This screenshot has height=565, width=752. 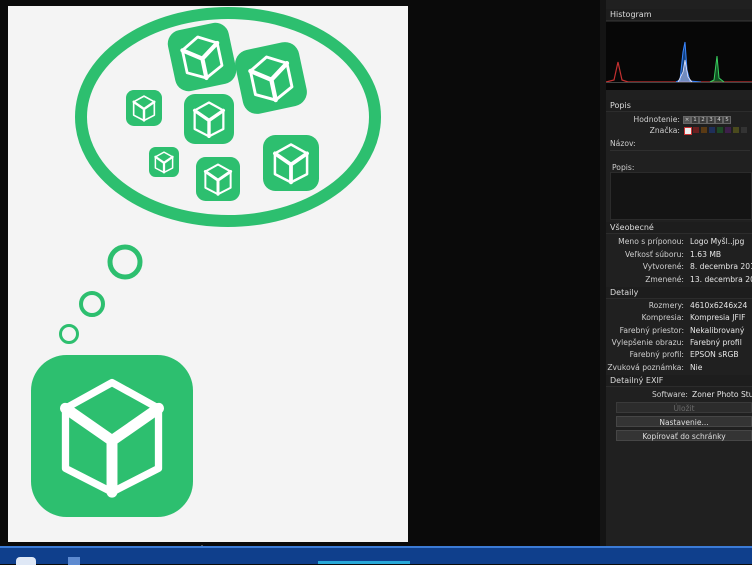 What do you see at coordinates (679, 228) in the screenshot?
I see `vseobecne-title: Všeobecné` at bounding box center [679, 228].